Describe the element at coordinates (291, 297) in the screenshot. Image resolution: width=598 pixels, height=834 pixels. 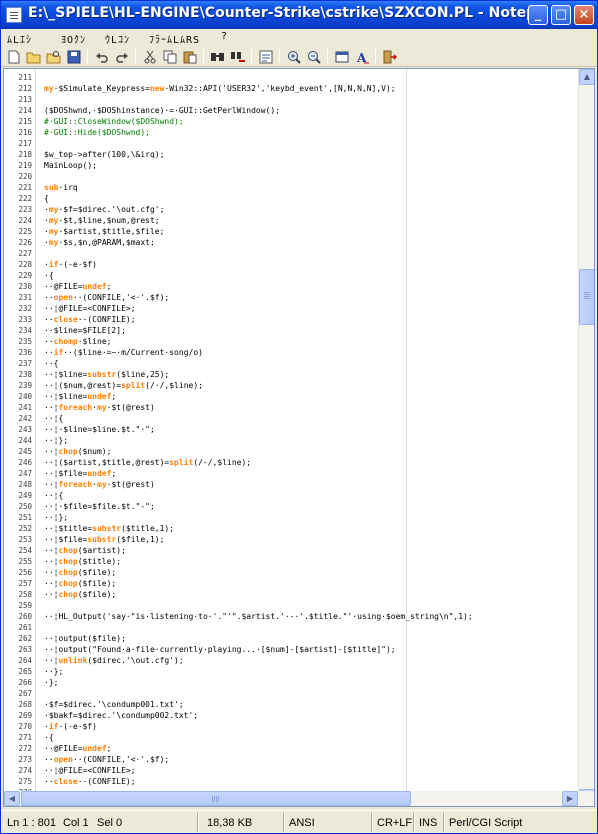
I see `code-line: 231 ··open··(CONFILE,'<·'.$f);` at that location.